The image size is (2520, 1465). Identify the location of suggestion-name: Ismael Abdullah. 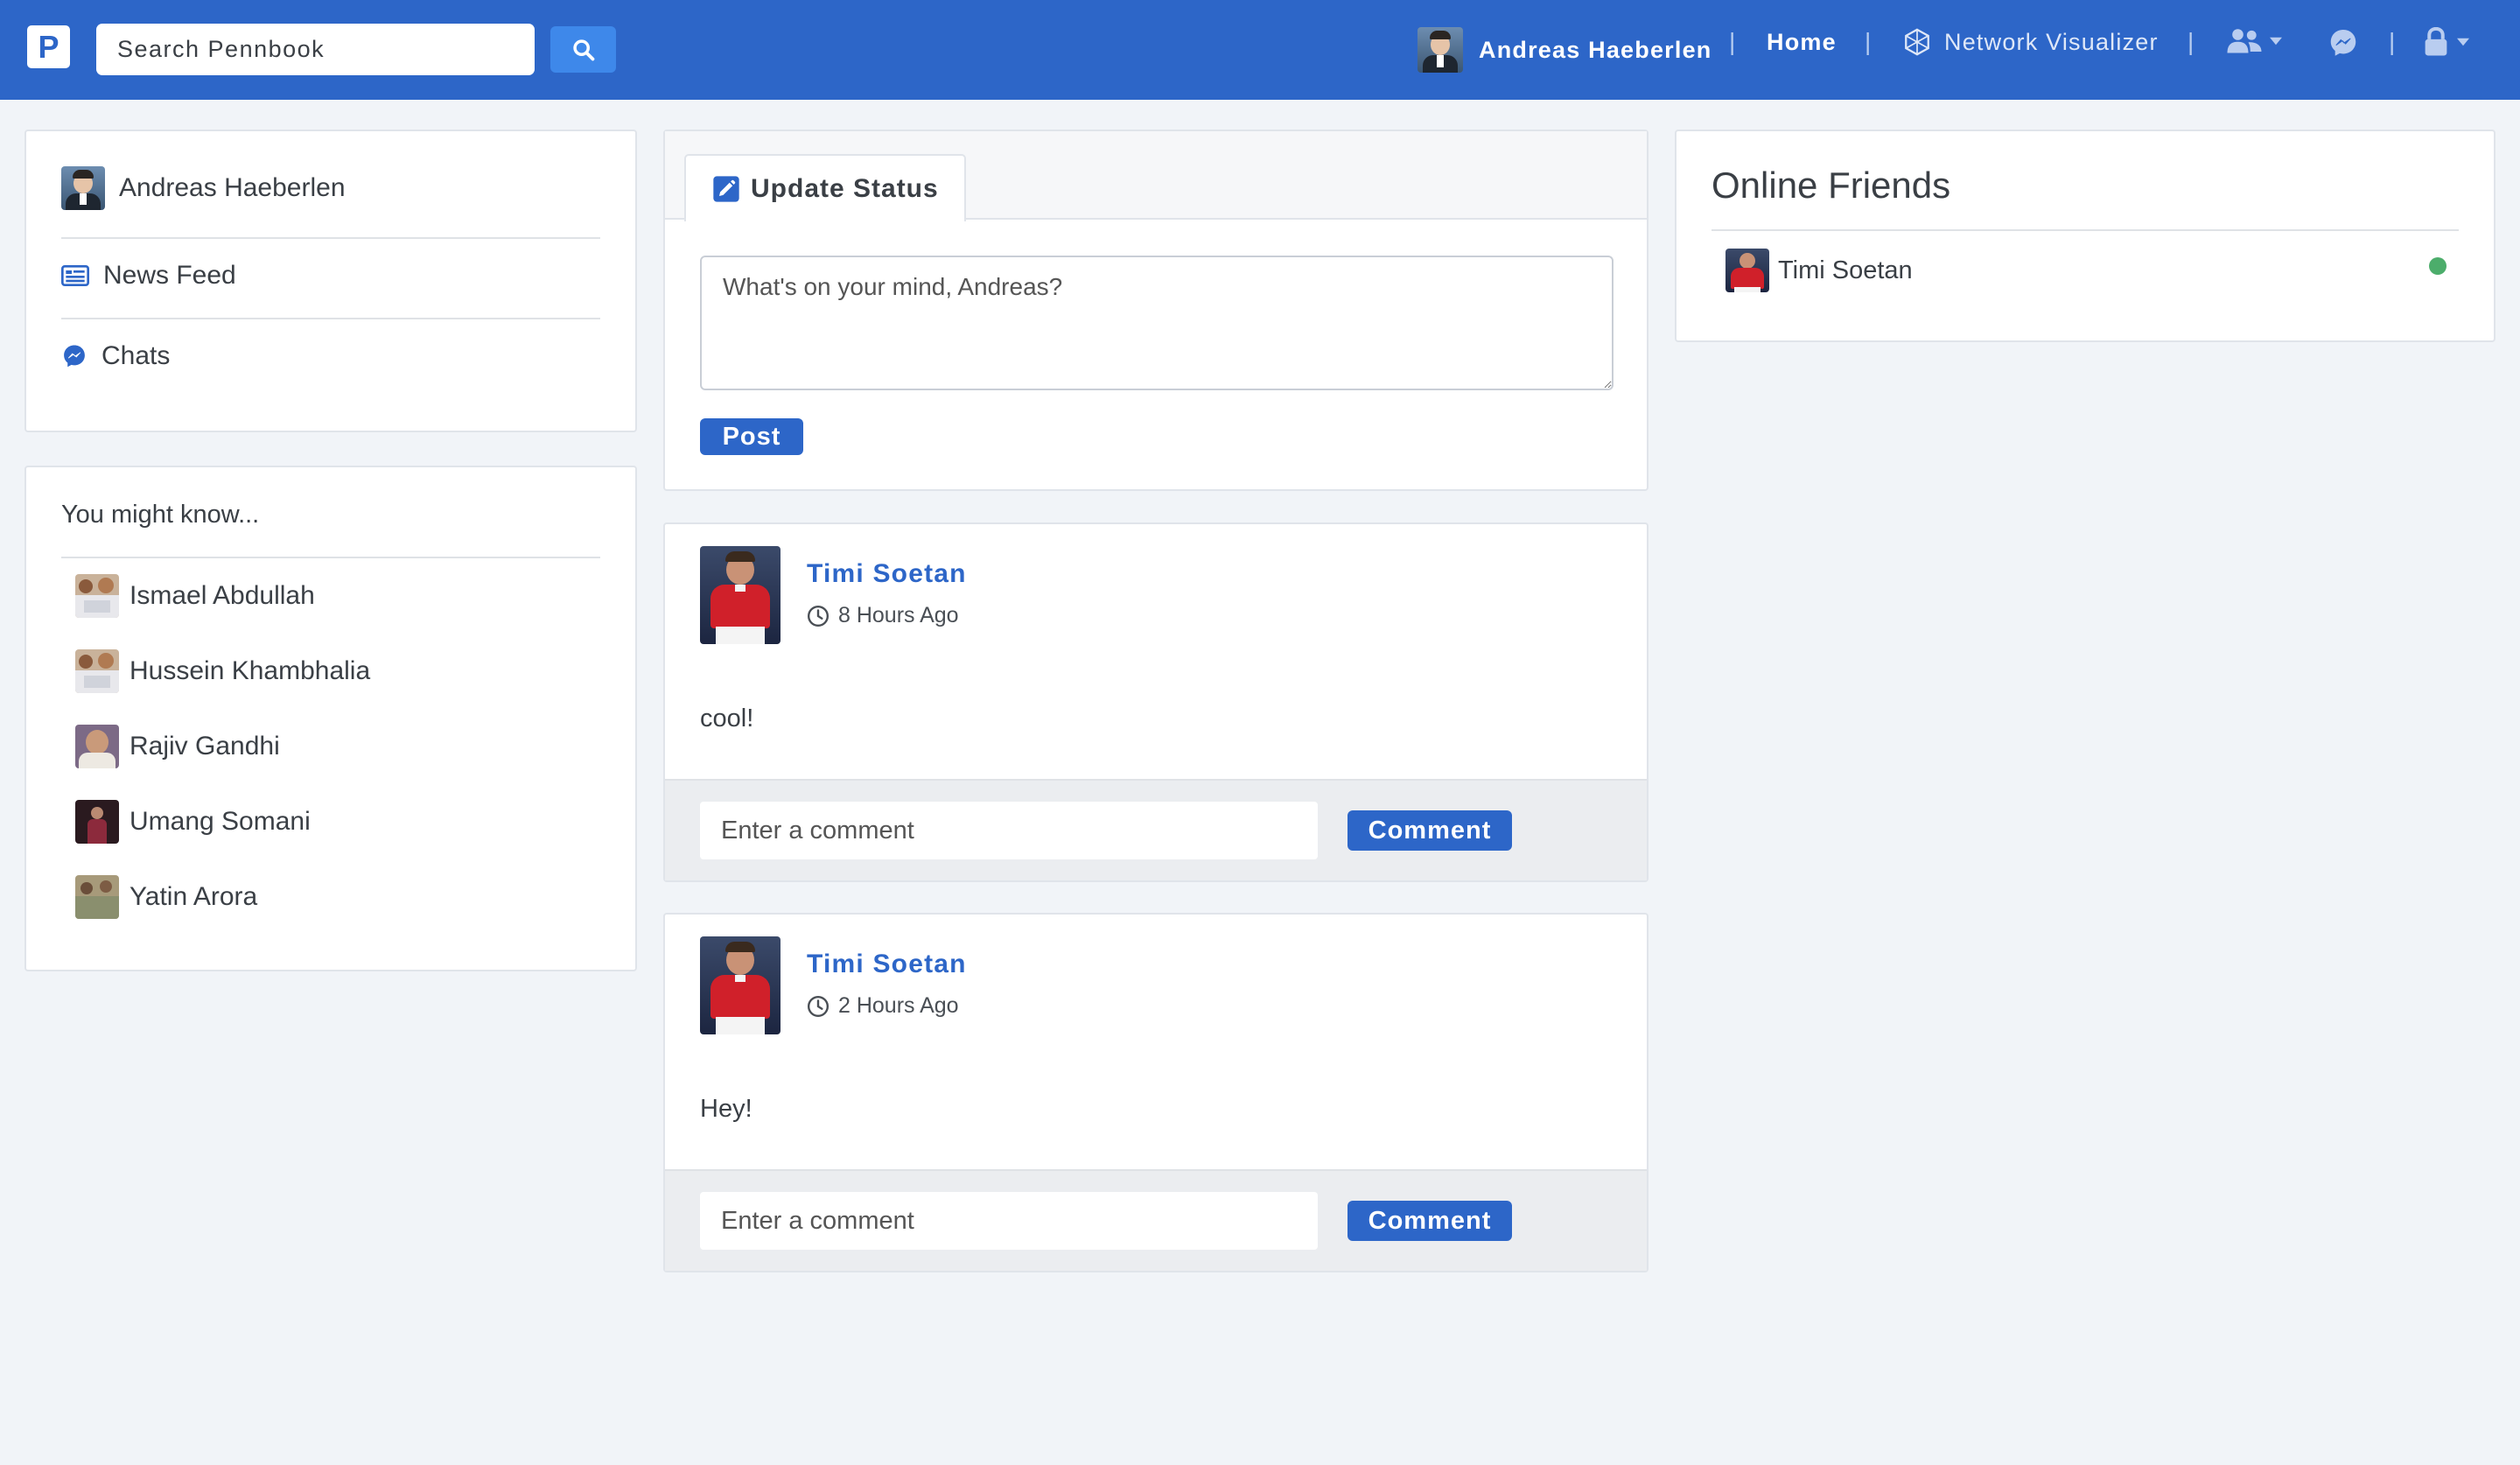
(222, 595).